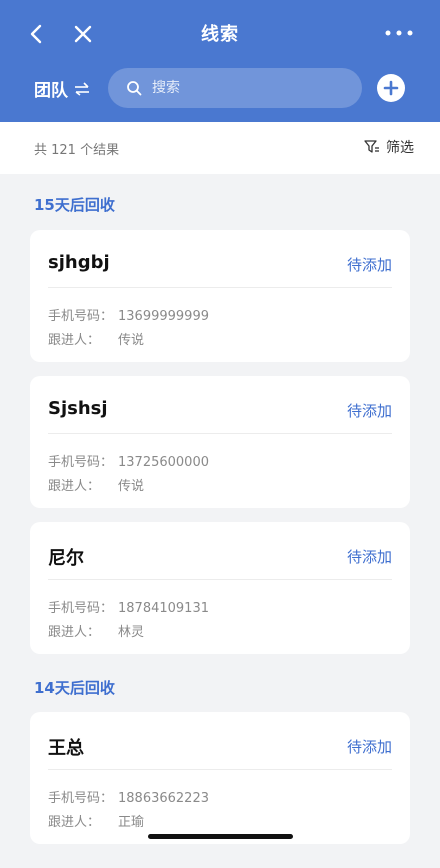  Describe the element at coordinates (163, 608) in the screenshot. I see `phone-value: 18784109131` at that location.